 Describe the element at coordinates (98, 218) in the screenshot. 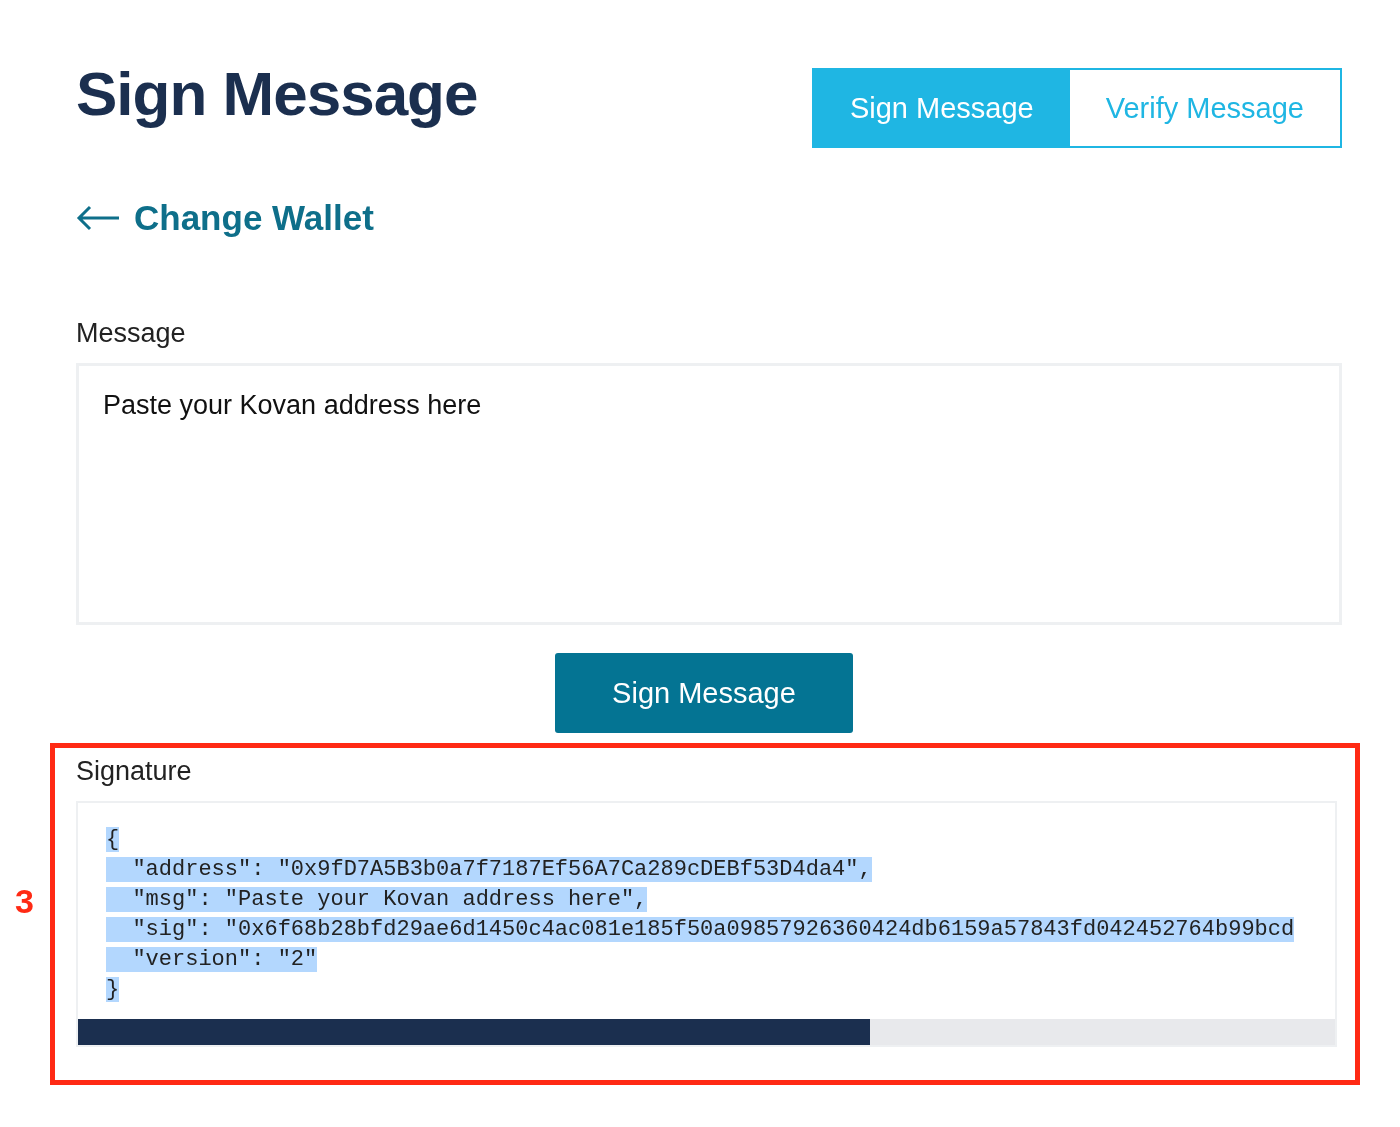

I see `left-arrow-icon` at that location.